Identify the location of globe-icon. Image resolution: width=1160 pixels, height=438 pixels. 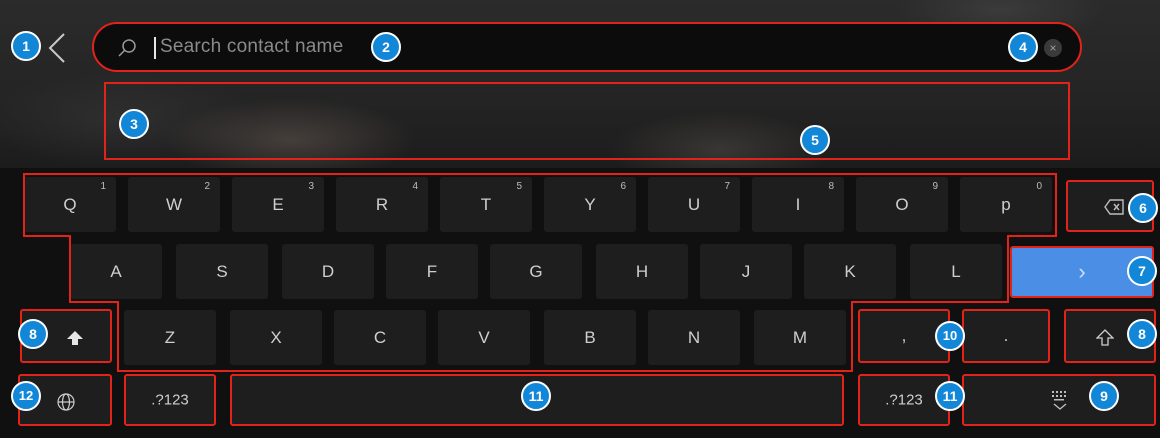
(66, 402).